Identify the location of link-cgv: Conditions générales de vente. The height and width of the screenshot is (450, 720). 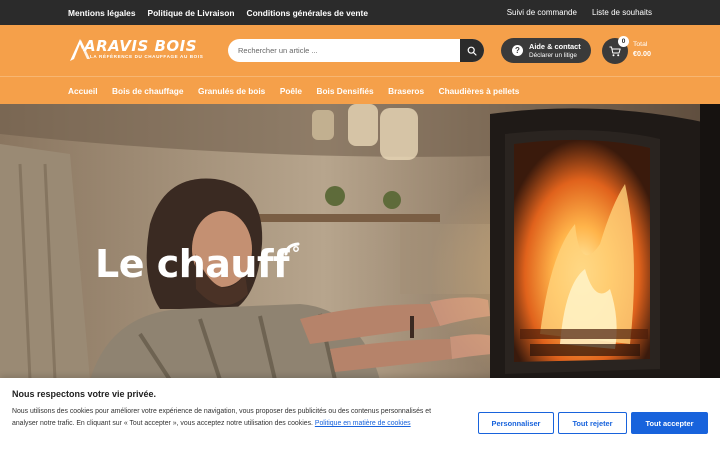
(307, 13).